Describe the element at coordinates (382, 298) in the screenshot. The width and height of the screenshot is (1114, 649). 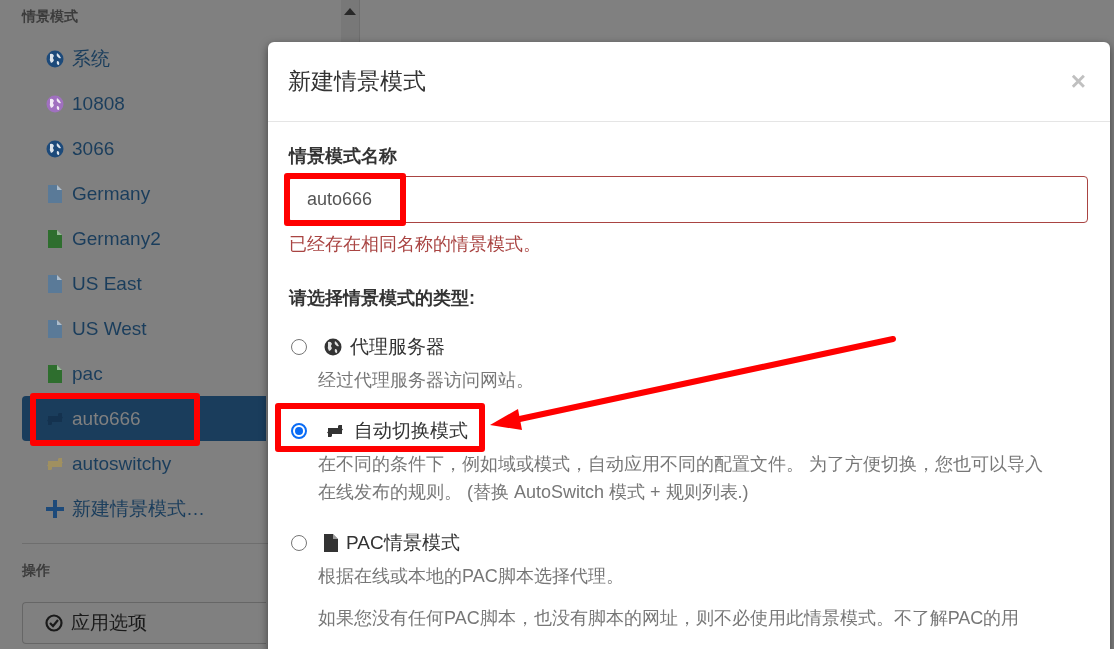
I see `section-label: 请选择情景模式的类型:` at that location.